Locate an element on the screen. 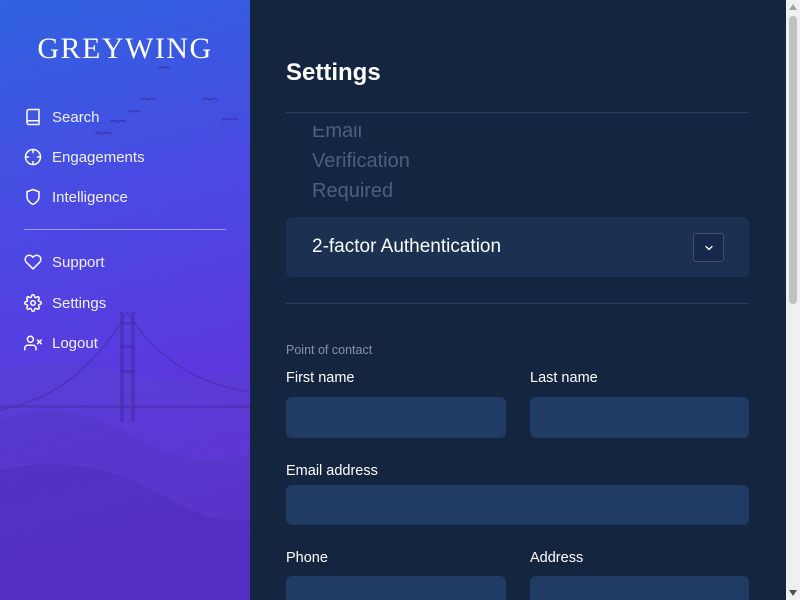 Image resolution: width=800 pixels, height=600 pixels. address-label: Address is located at coordinates (557, 558).